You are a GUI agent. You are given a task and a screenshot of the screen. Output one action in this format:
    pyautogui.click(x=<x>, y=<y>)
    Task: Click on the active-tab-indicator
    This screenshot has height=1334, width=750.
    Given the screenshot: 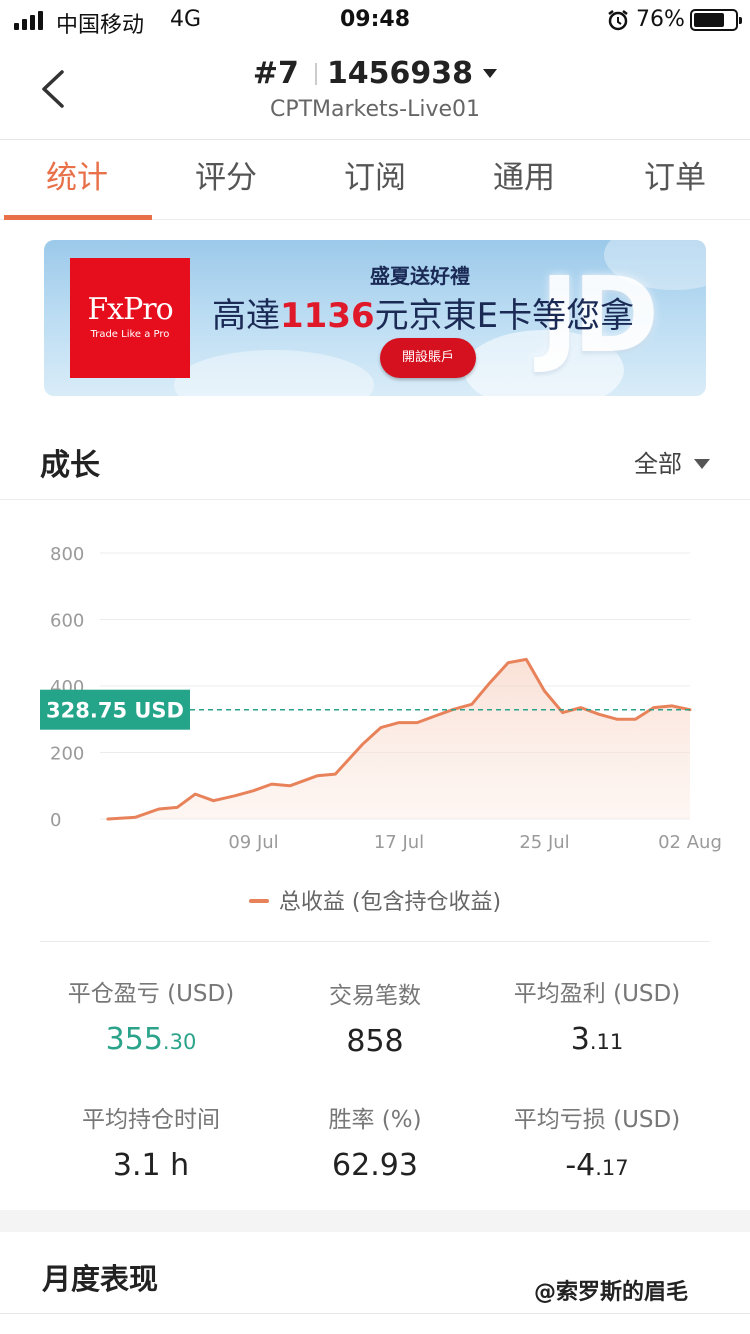 What is the action you would take?
    pyautogui.click(x=78, y=217)
    